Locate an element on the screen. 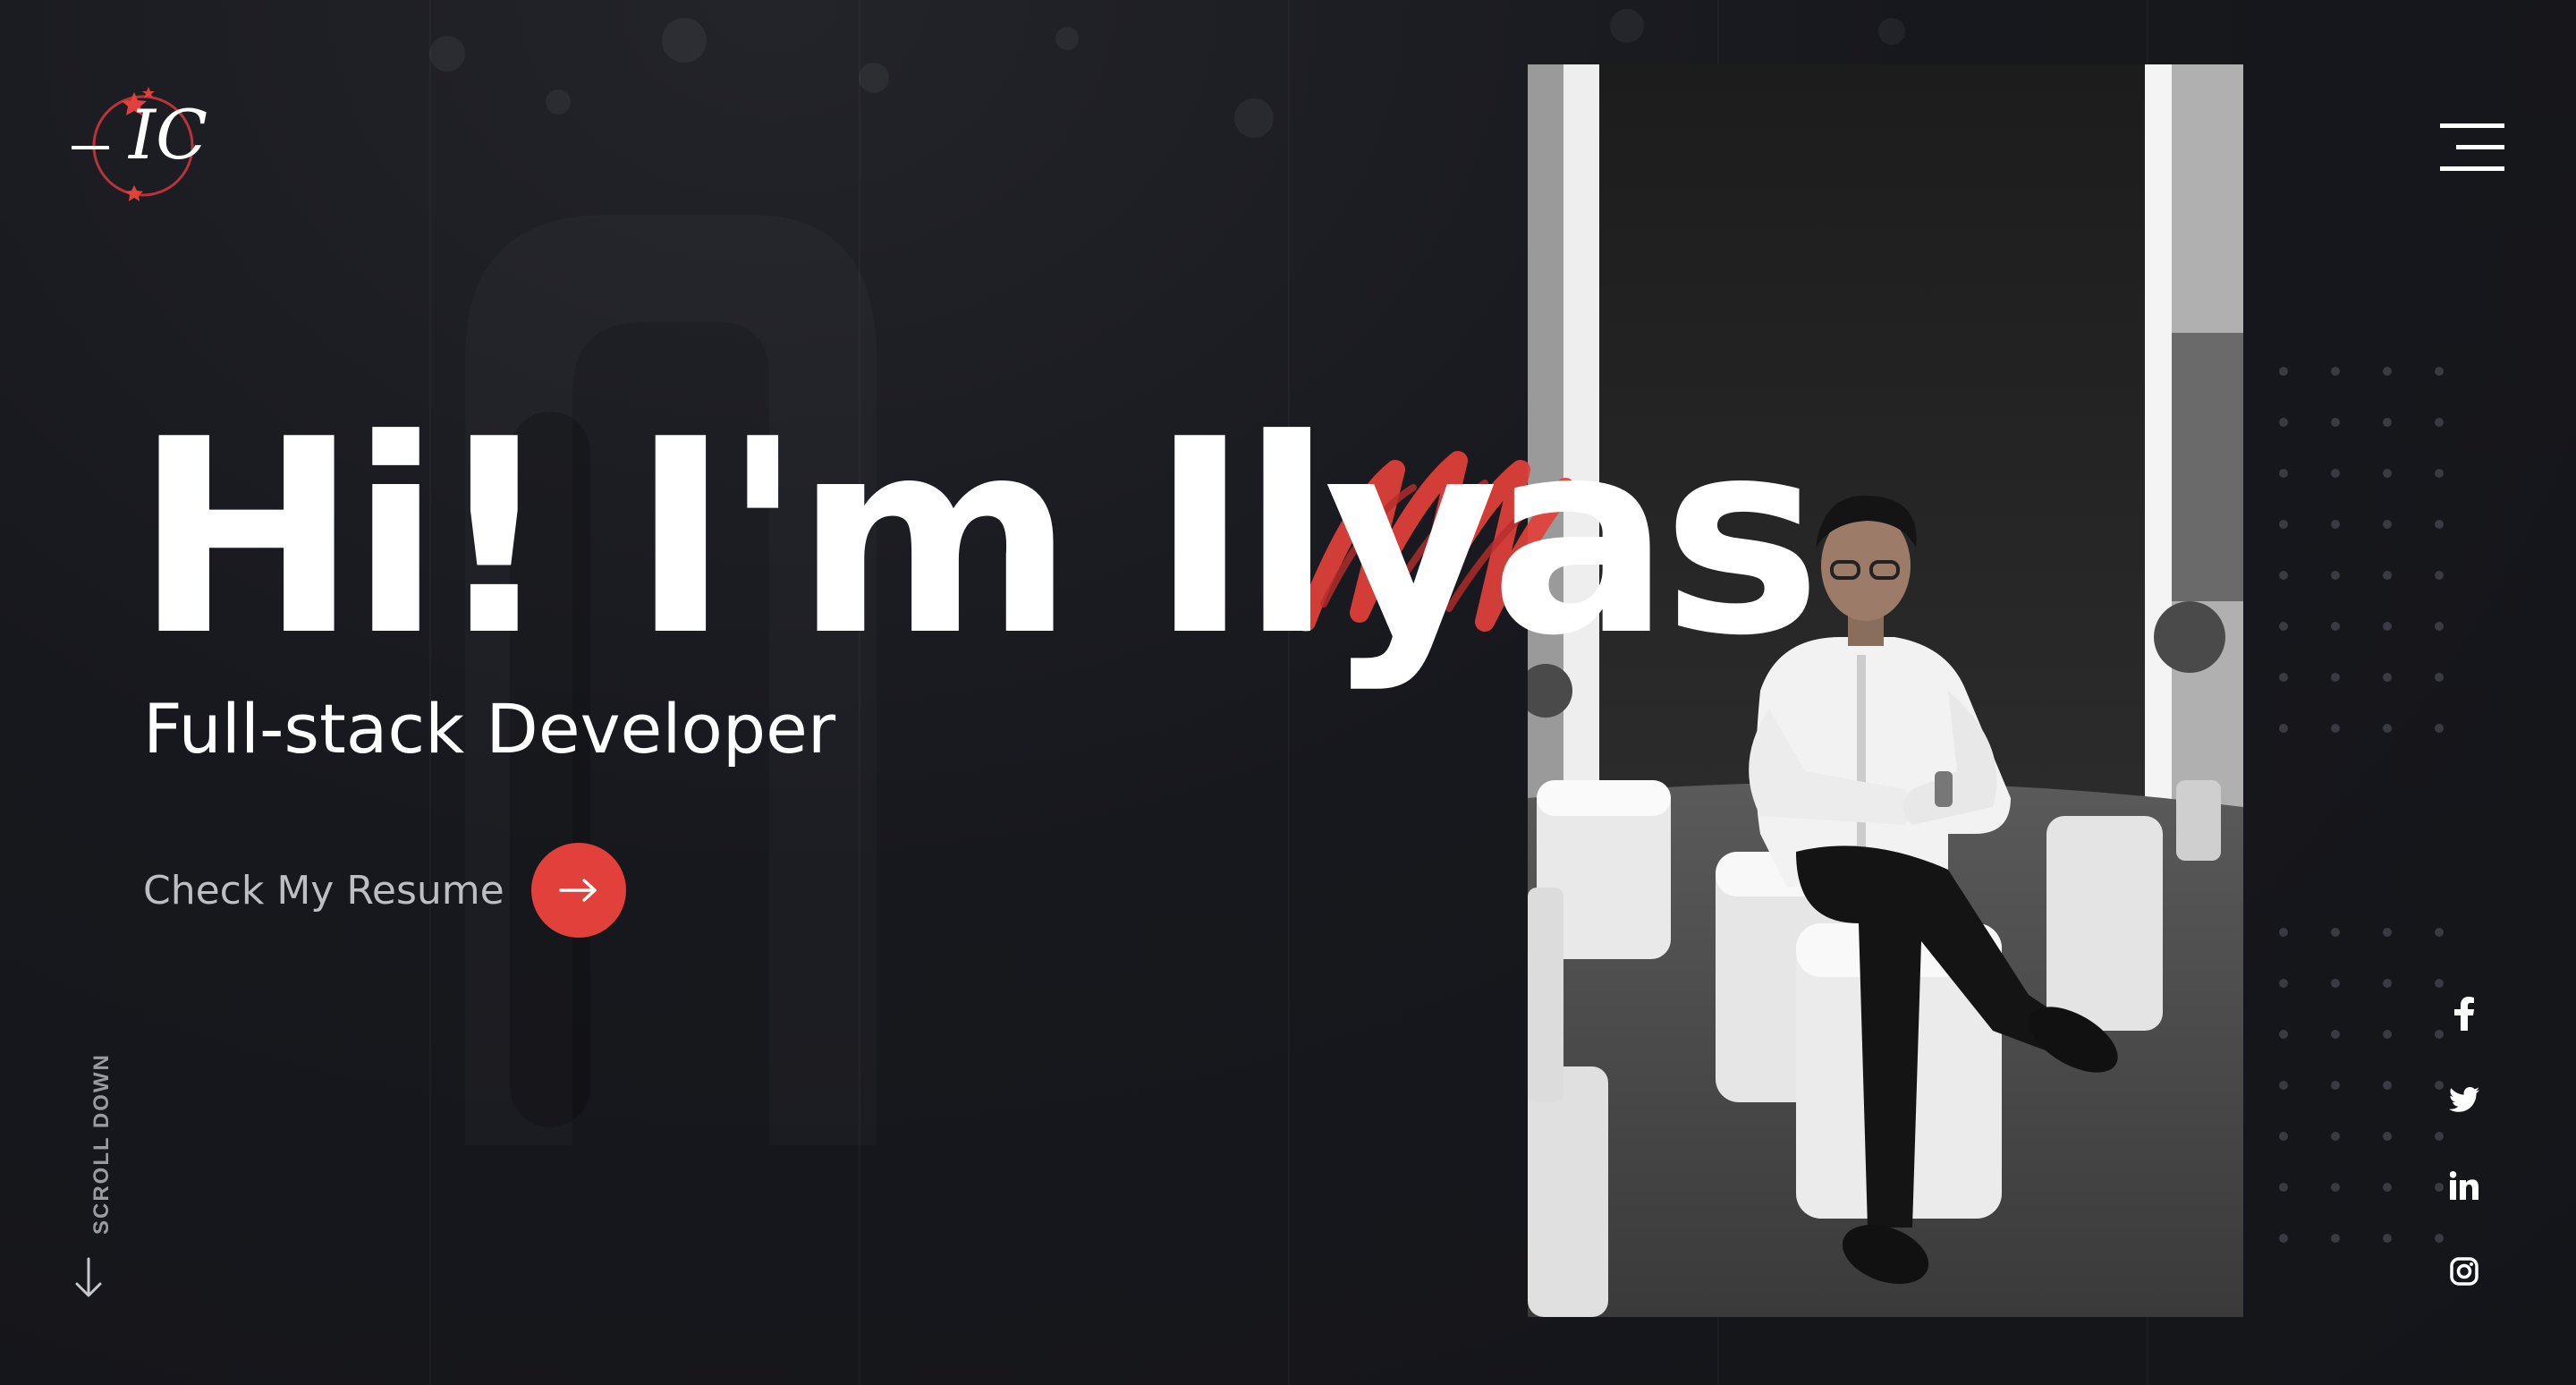 This screenshot has height=1385, width=2576. check-resume-button: Check My Resume is located at coordinates (384, 890).